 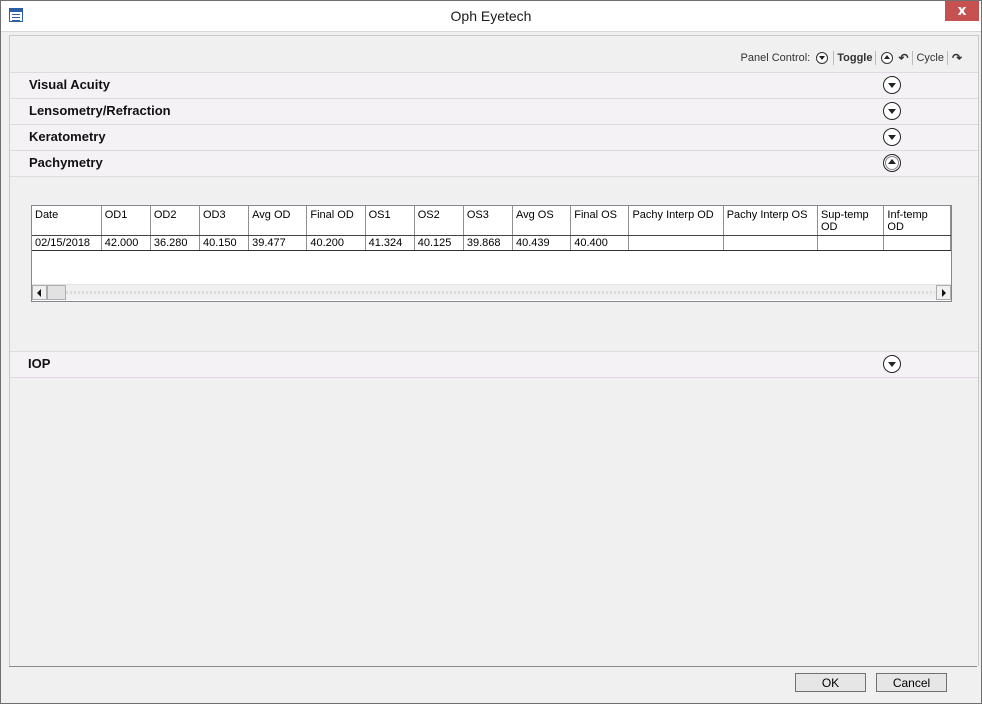 What do you see at coordinates (775, 58) in the screenshot?
I see `panel-control-label: Panel Control:` at bounding box center [775, 58].